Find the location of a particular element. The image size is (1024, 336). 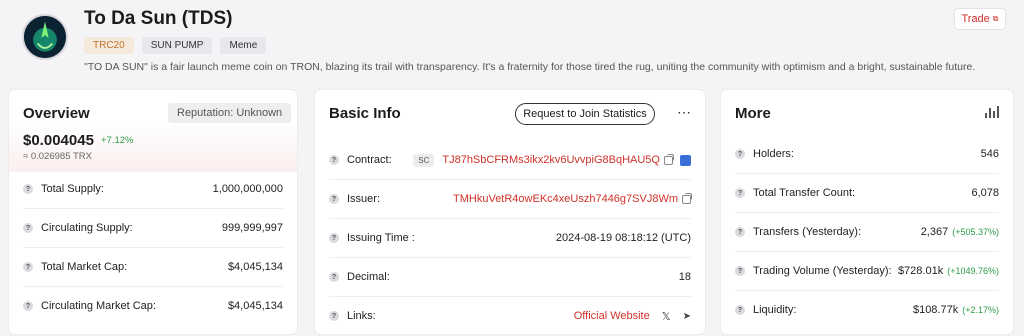

tag-sun-pump: SUN PUMP is located at coordinates (177, 45).